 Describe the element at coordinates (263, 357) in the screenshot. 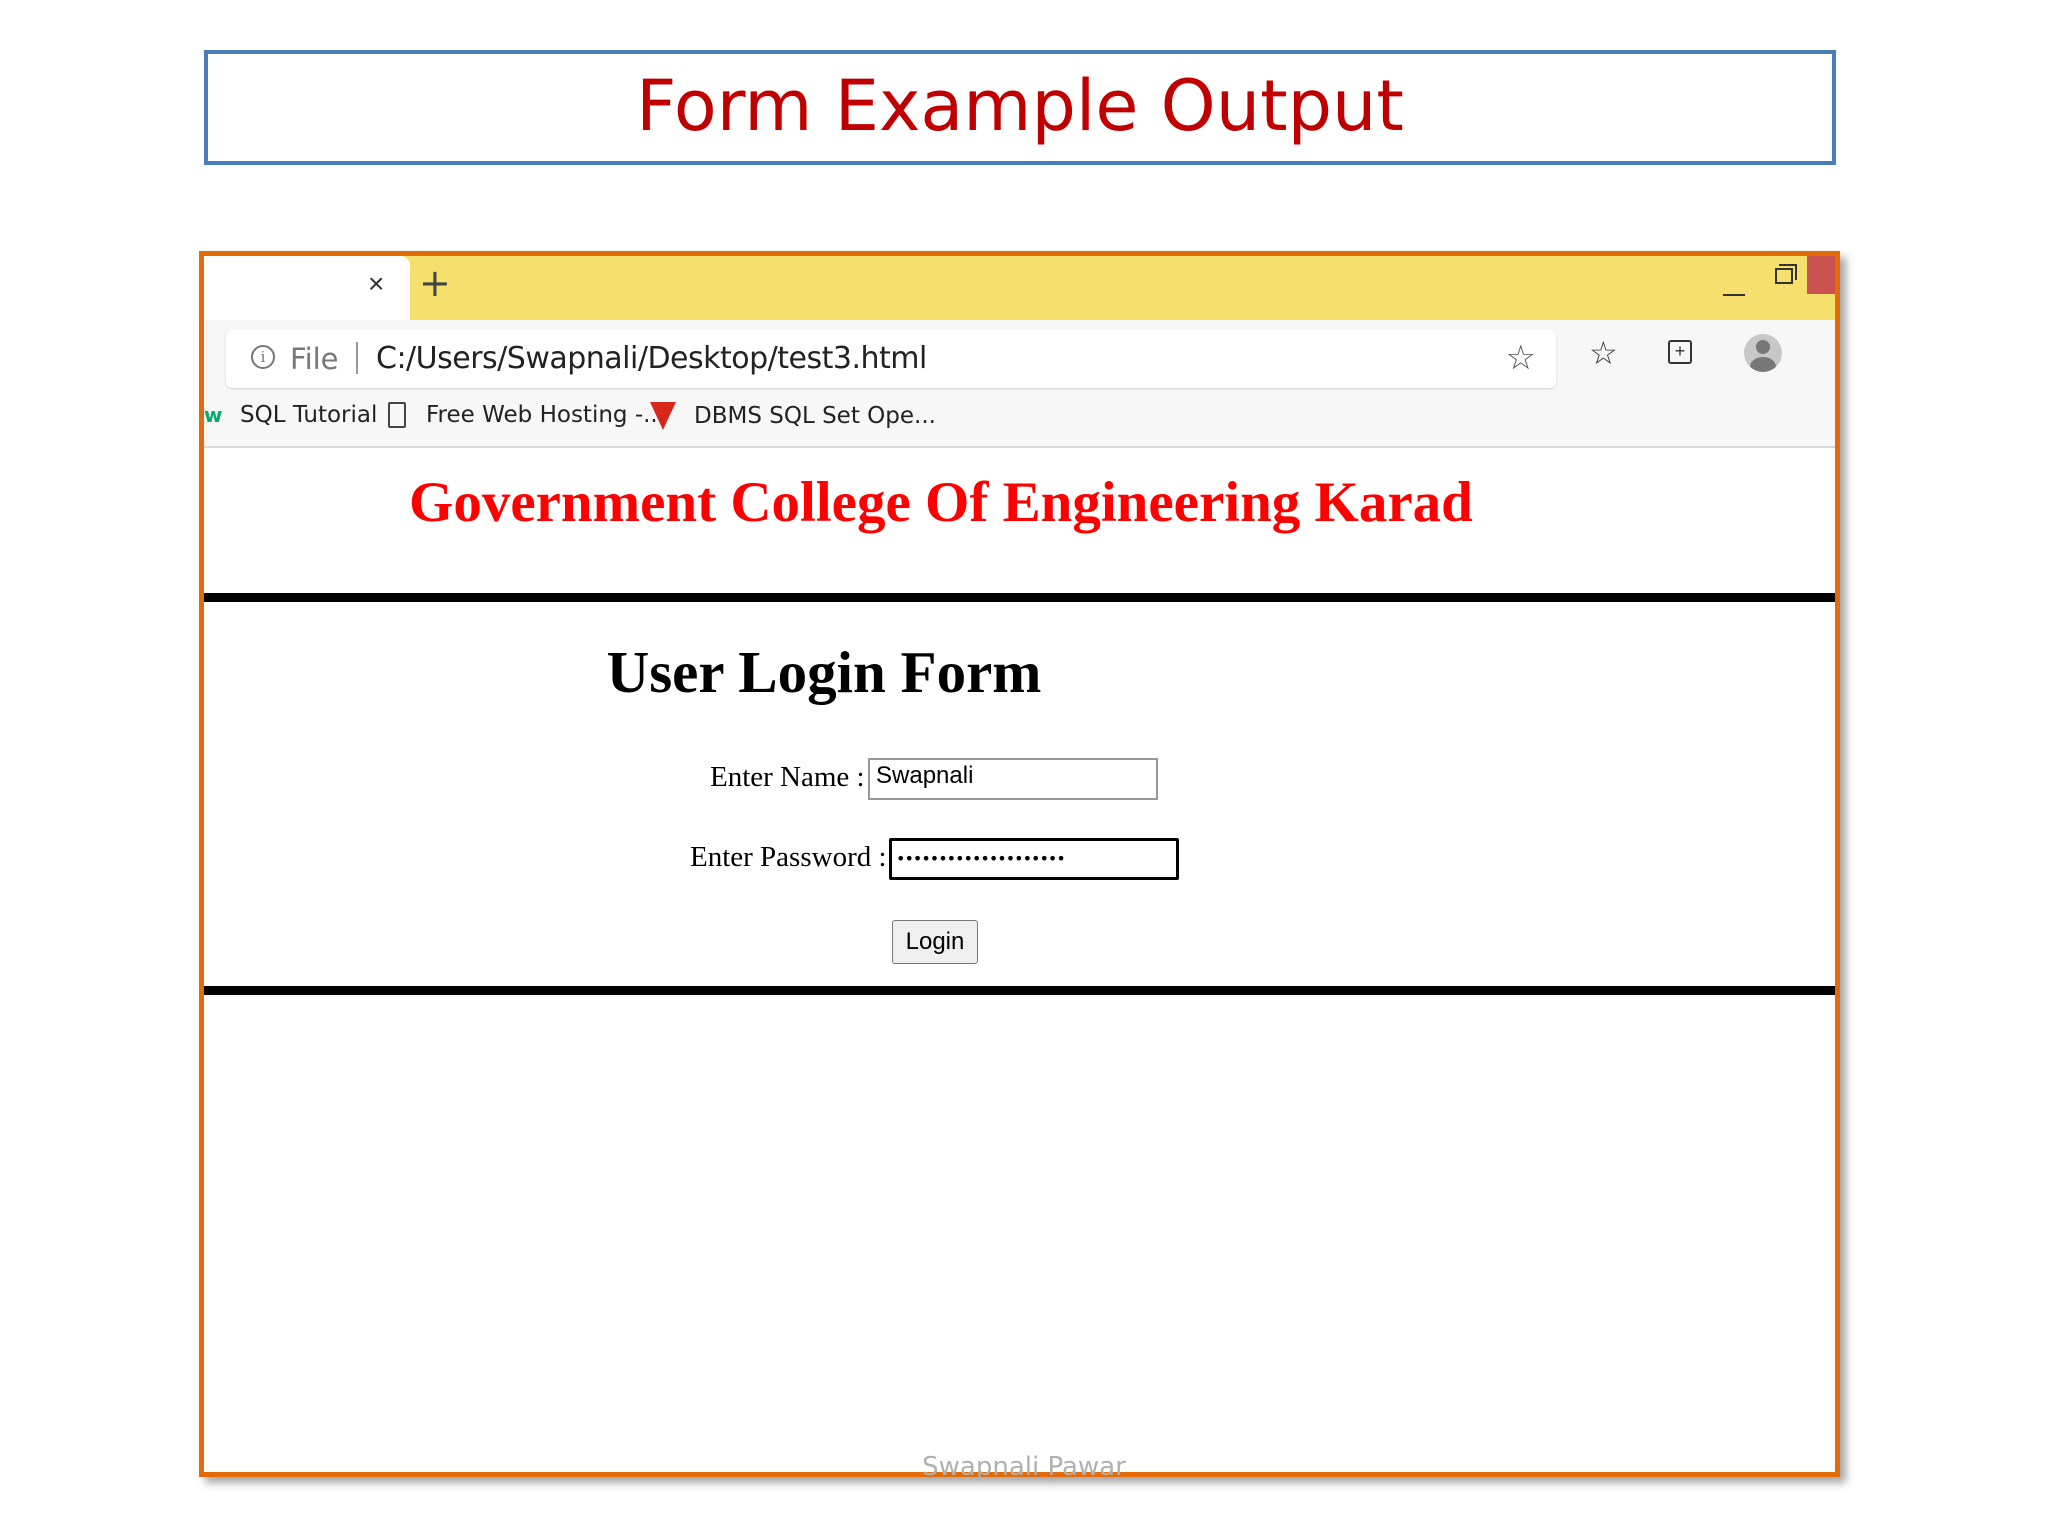

I see `info-icon: i` at that location.